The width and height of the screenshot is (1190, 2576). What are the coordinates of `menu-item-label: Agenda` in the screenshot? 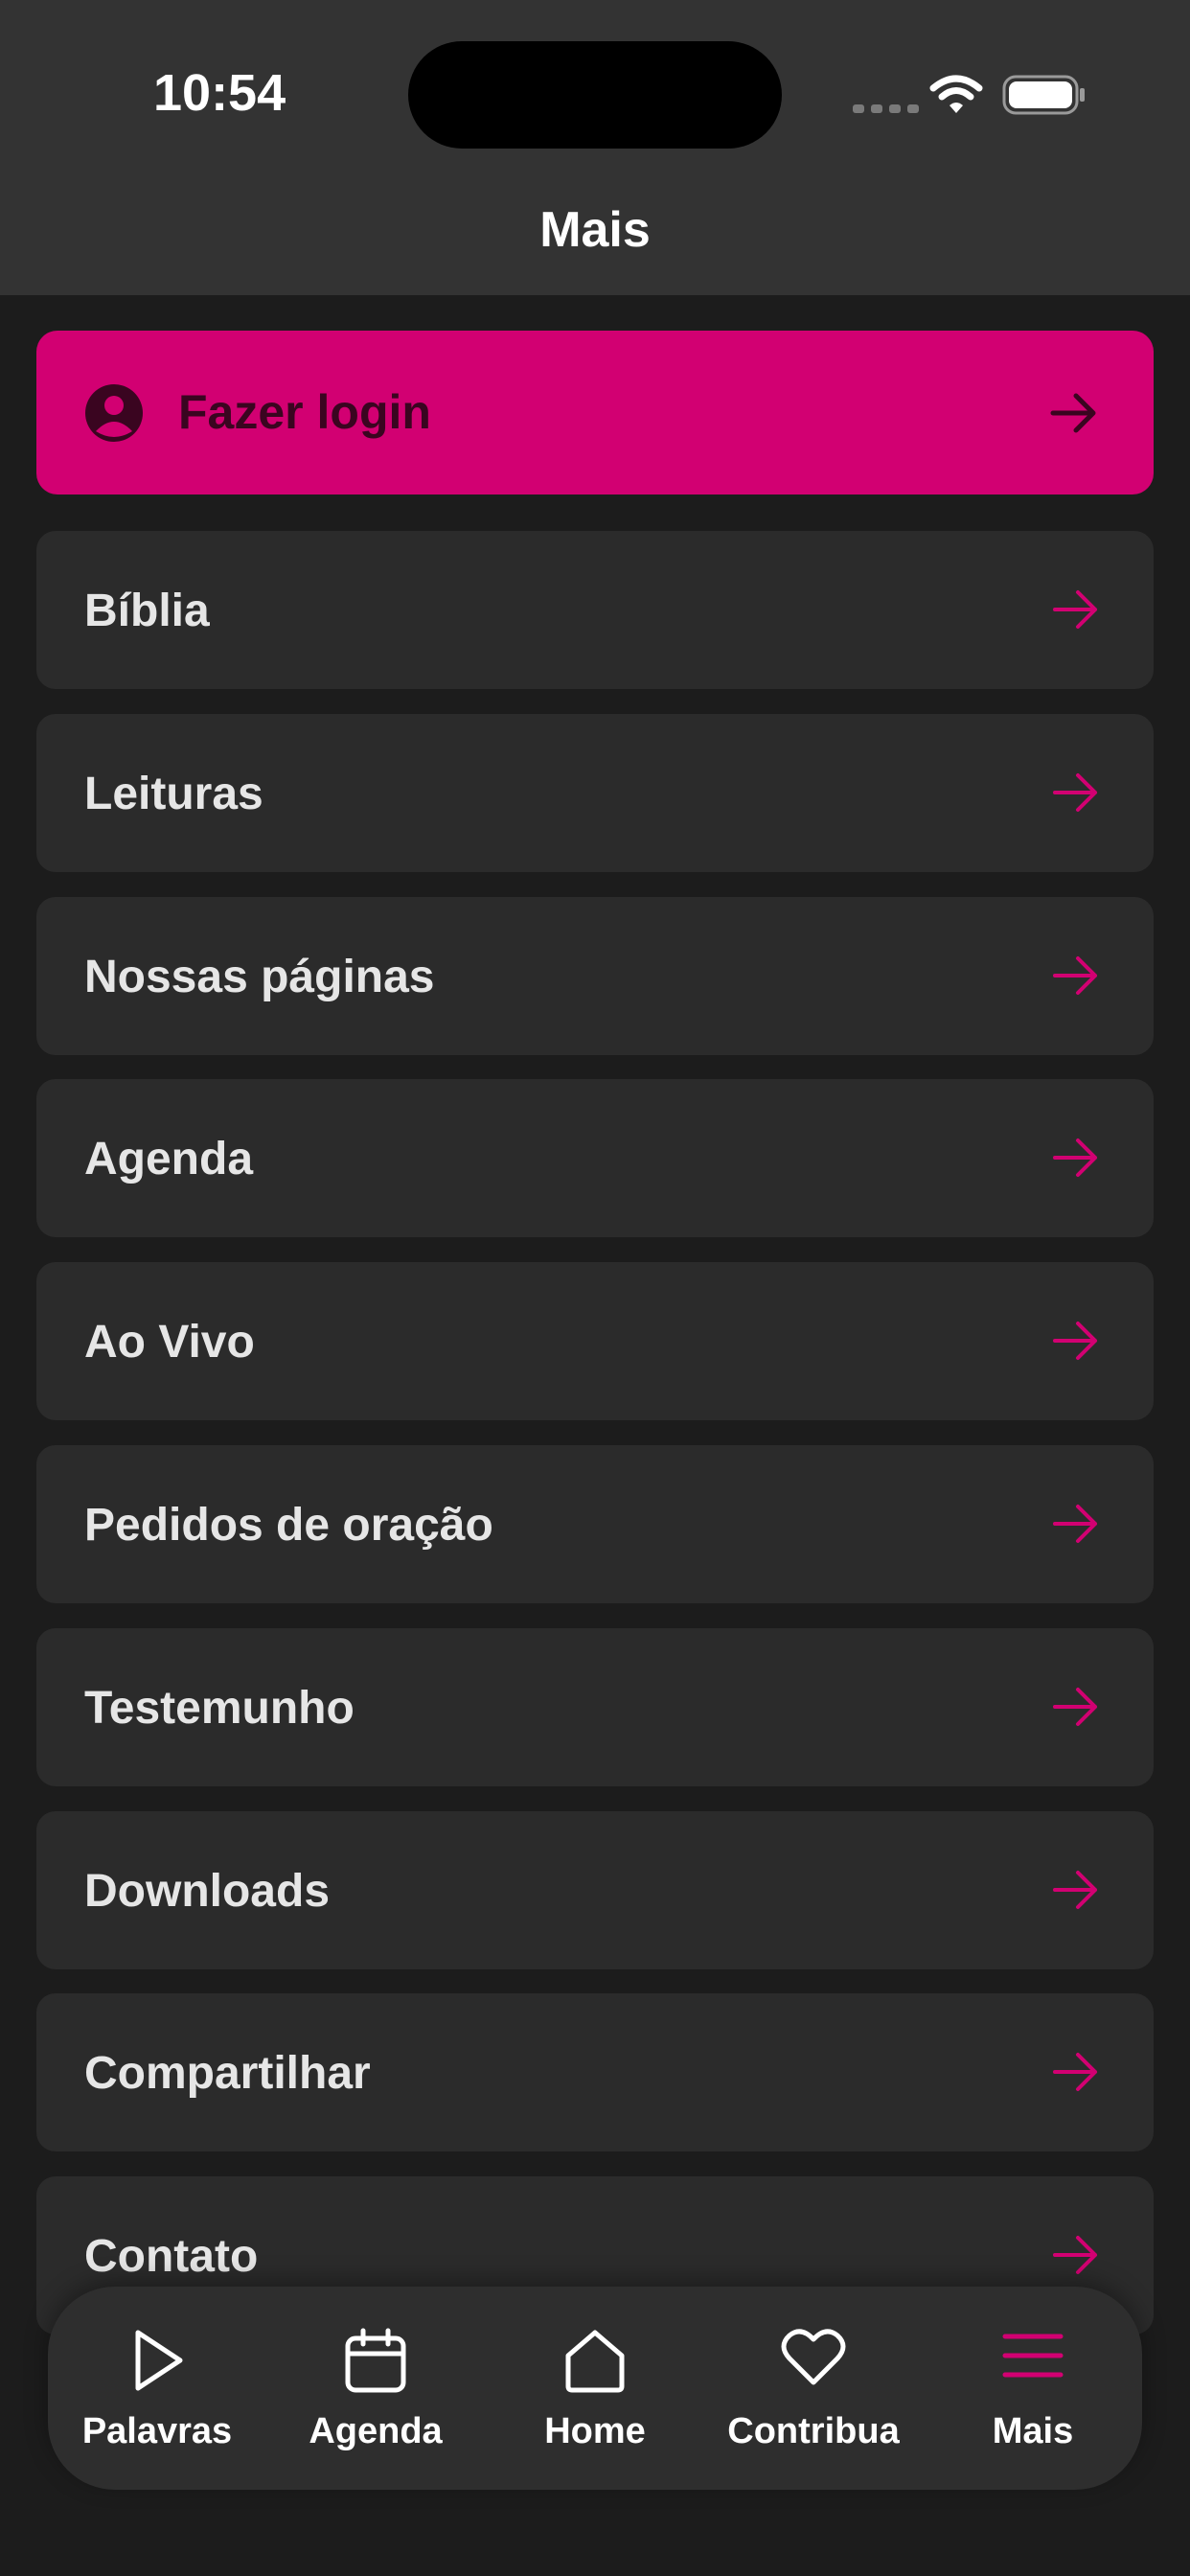 It's located at (169, 1159).